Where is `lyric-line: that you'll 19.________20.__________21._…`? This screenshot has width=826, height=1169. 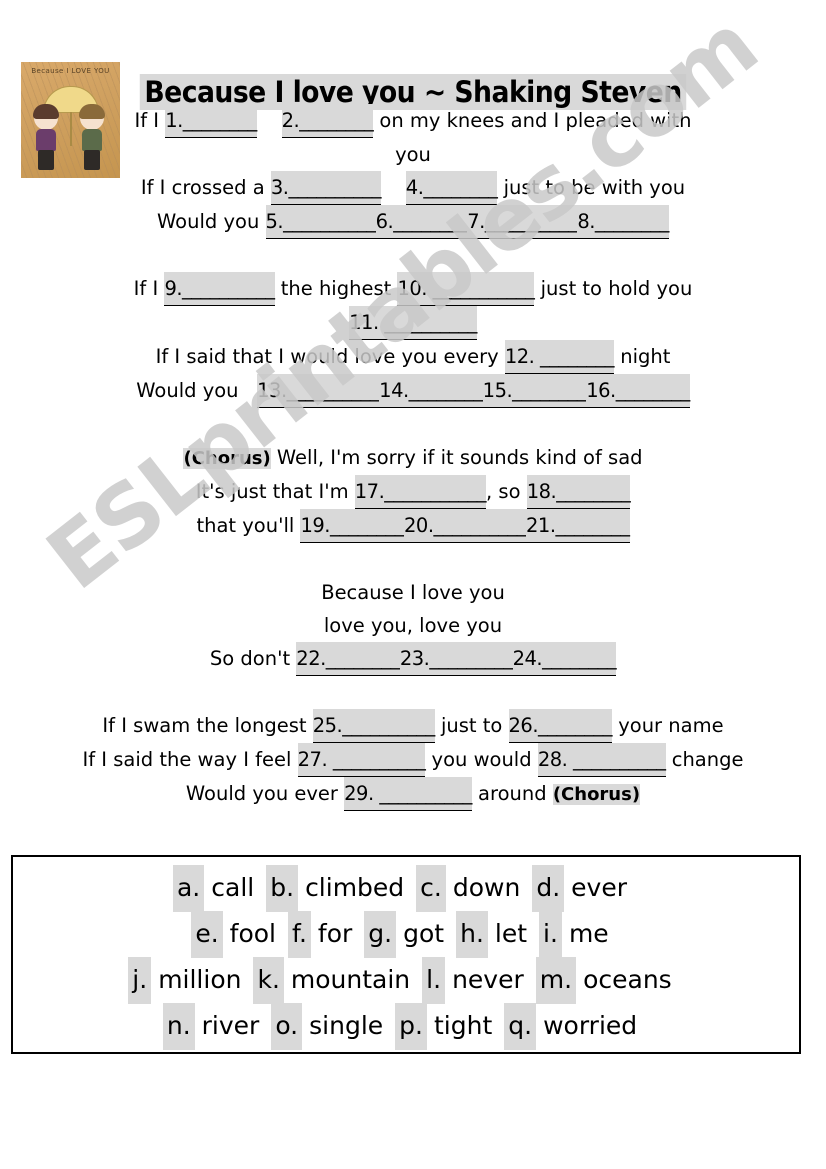 lyric-line: that you'll 19.________20.__________21._… is located at coordinates (413, 526).